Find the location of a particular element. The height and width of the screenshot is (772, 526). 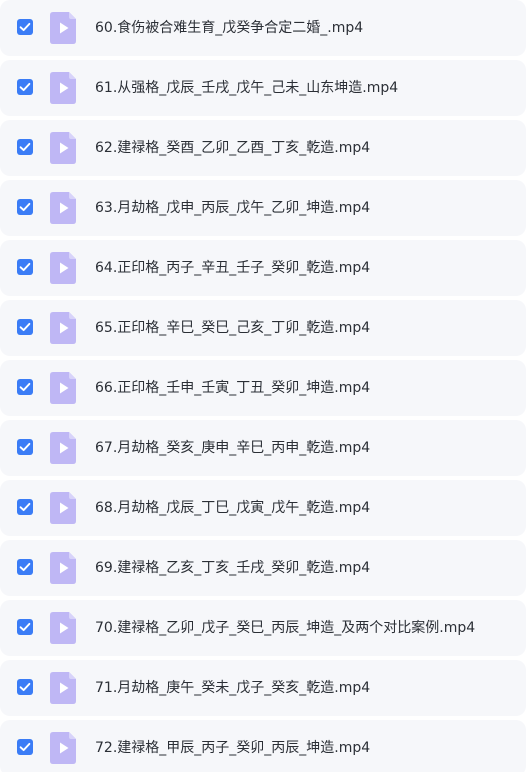

file-row: 70.建禄格_乙卯_戊子_癸巳_丙辰_坤造_及两个对比案例.mp4 is located at coordinates (263, 628).